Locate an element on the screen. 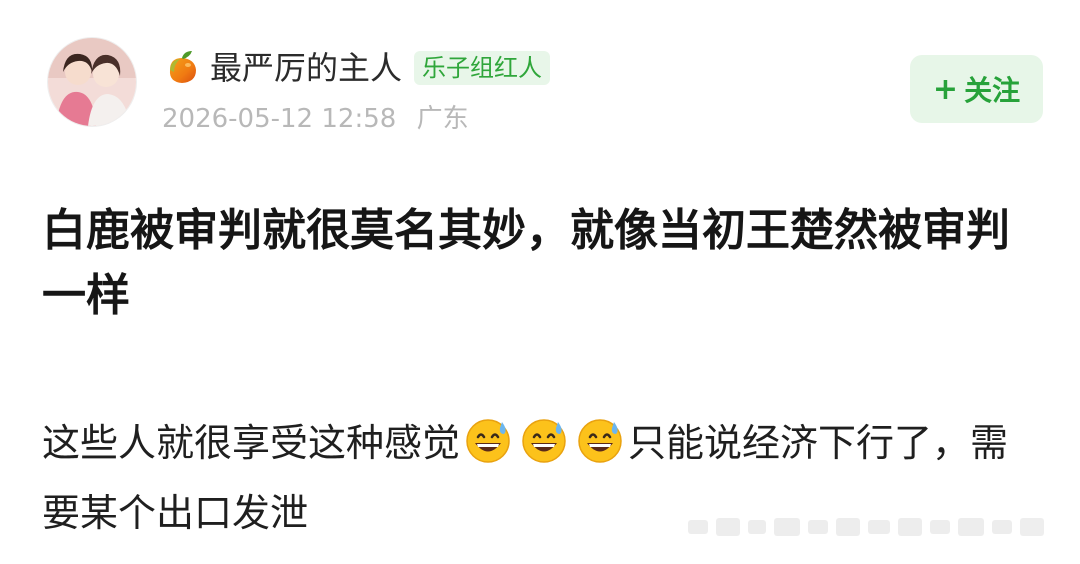  follow-label: 关注 is located at coordinates (992, 90).